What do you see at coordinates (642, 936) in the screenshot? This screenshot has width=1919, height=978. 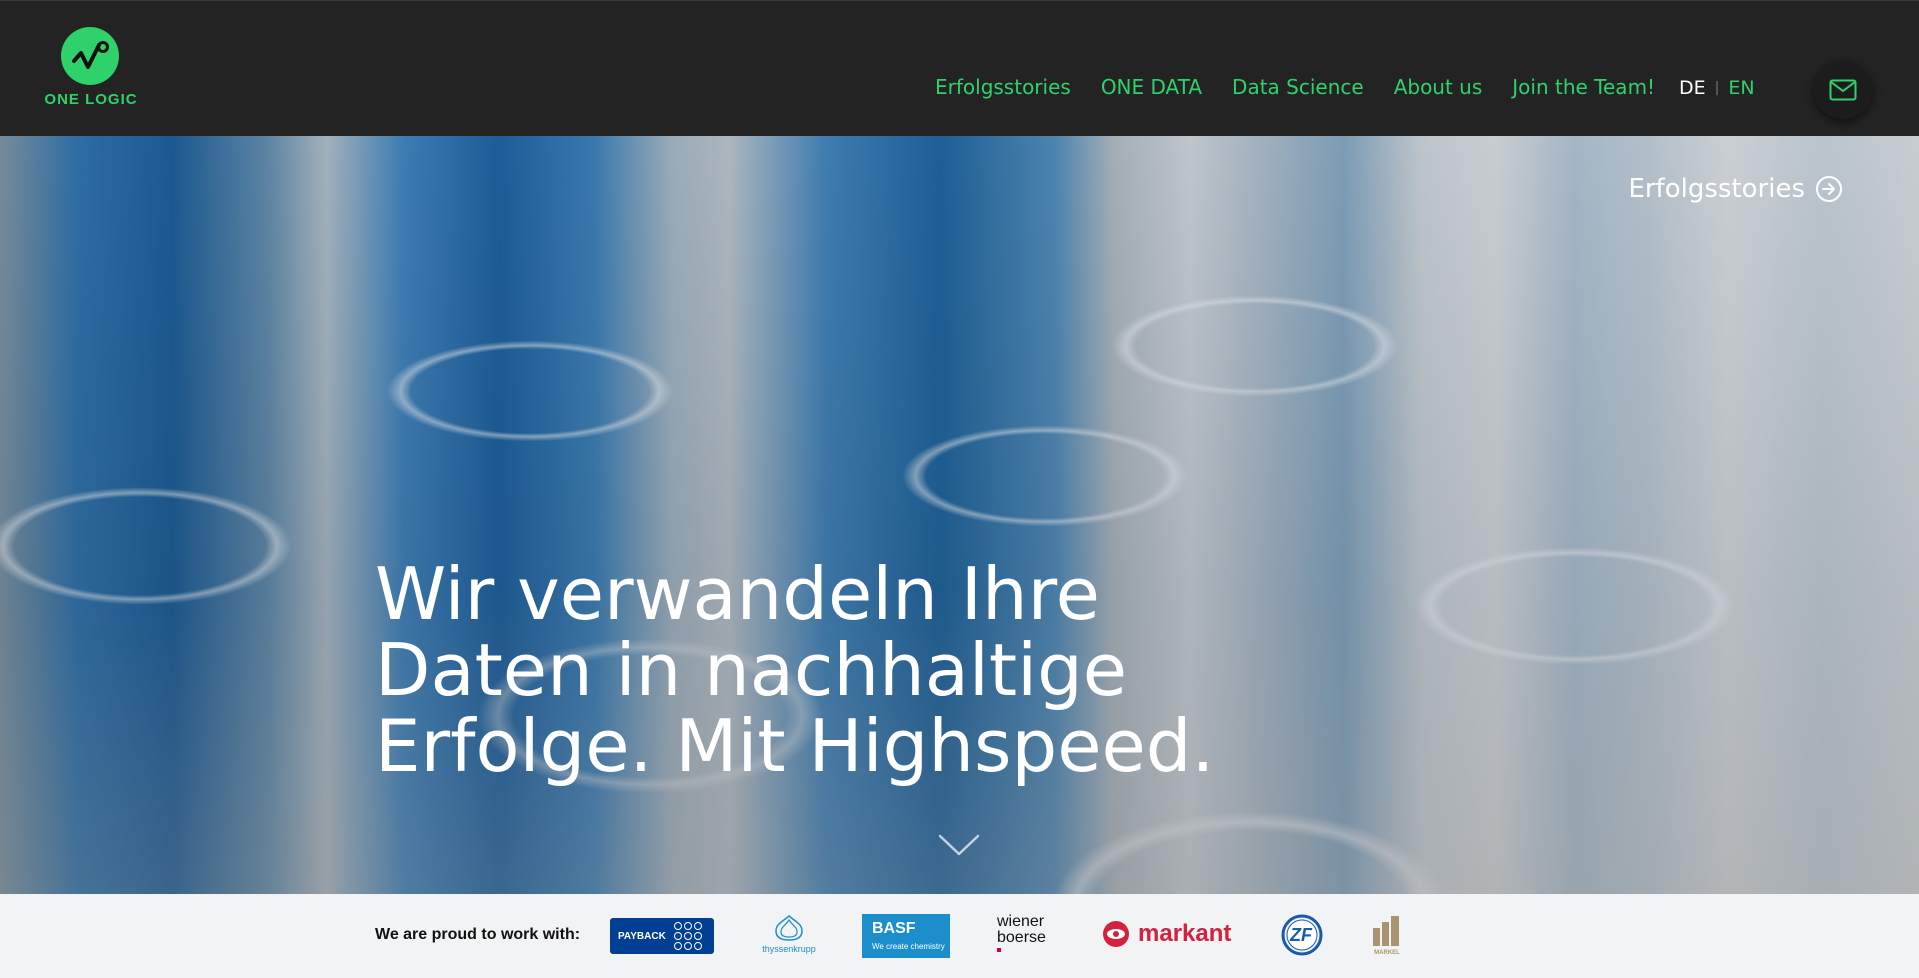 I see `payback-logo-text: PAYBACK` at bounding box center [642, 936].